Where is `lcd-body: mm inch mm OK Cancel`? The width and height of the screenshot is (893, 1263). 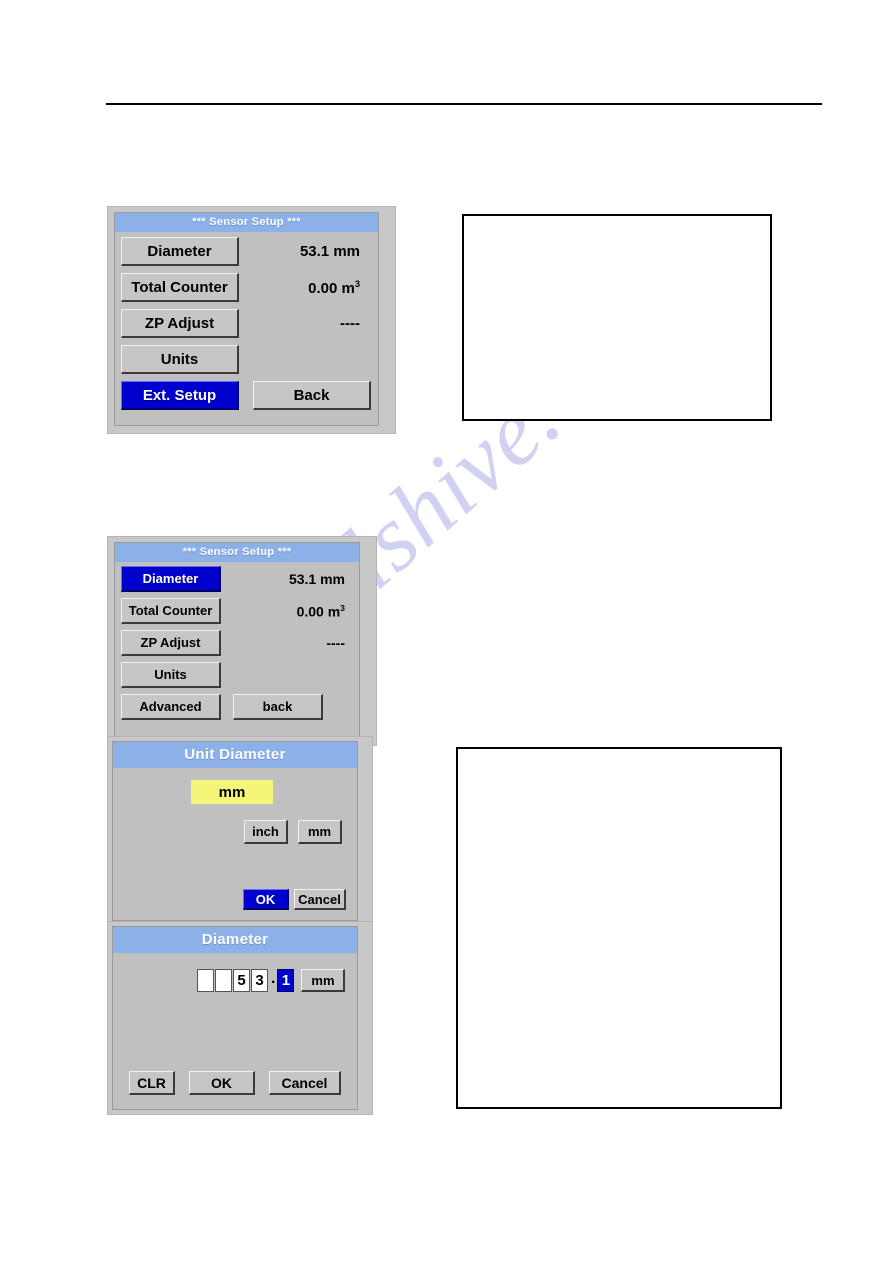 lcd-body: mm inch mm OK Cancel is located at coordinates (235, 843).